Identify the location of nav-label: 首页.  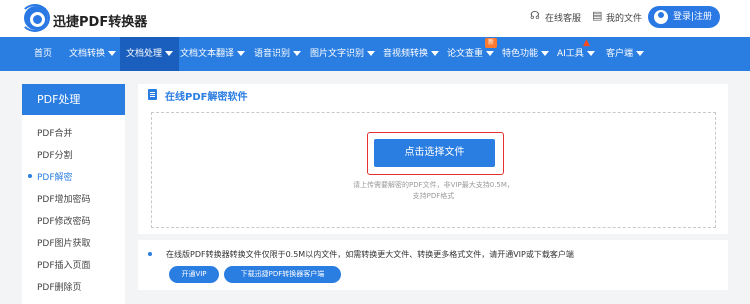
(43, 54).